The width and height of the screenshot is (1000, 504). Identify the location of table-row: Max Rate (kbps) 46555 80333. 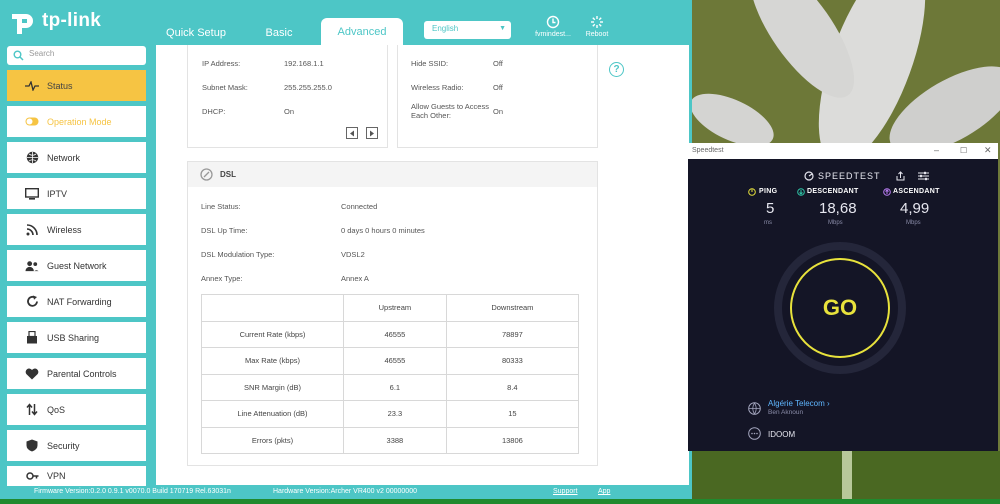
(390, 361).